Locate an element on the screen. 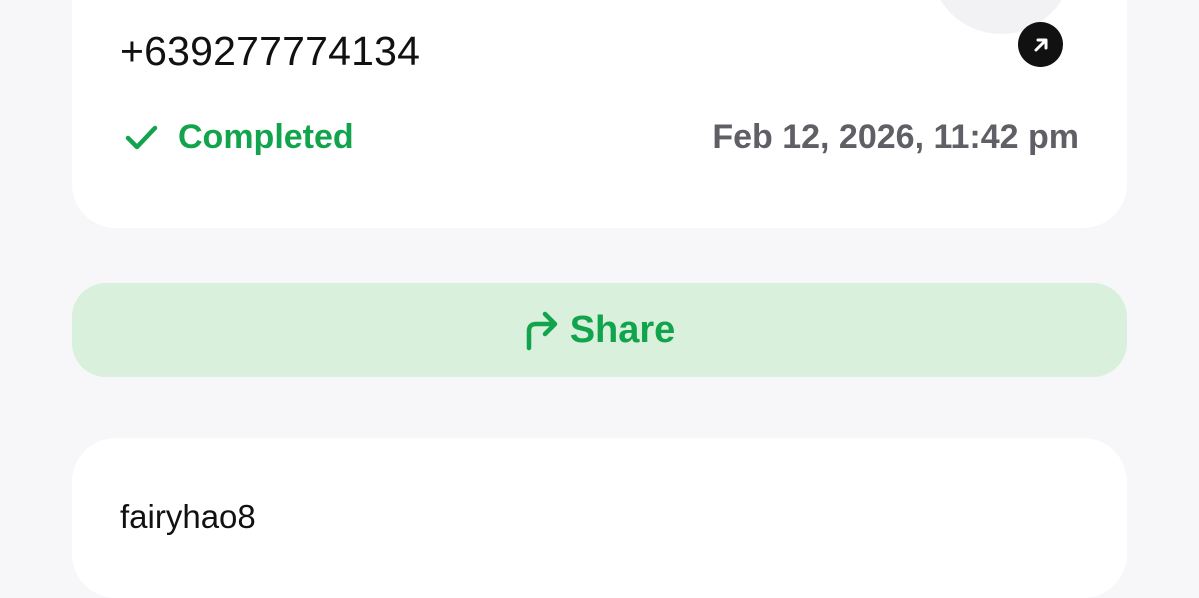 This screenshot has height=598, width=1199. status-row: Completed is located at coordinates (239, 137).